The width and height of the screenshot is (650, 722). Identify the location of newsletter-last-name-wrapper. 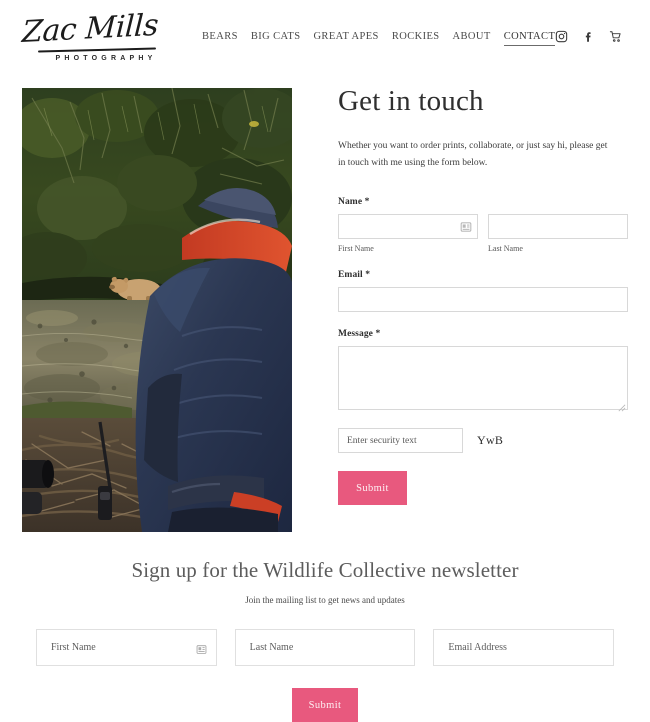
(325, 647).